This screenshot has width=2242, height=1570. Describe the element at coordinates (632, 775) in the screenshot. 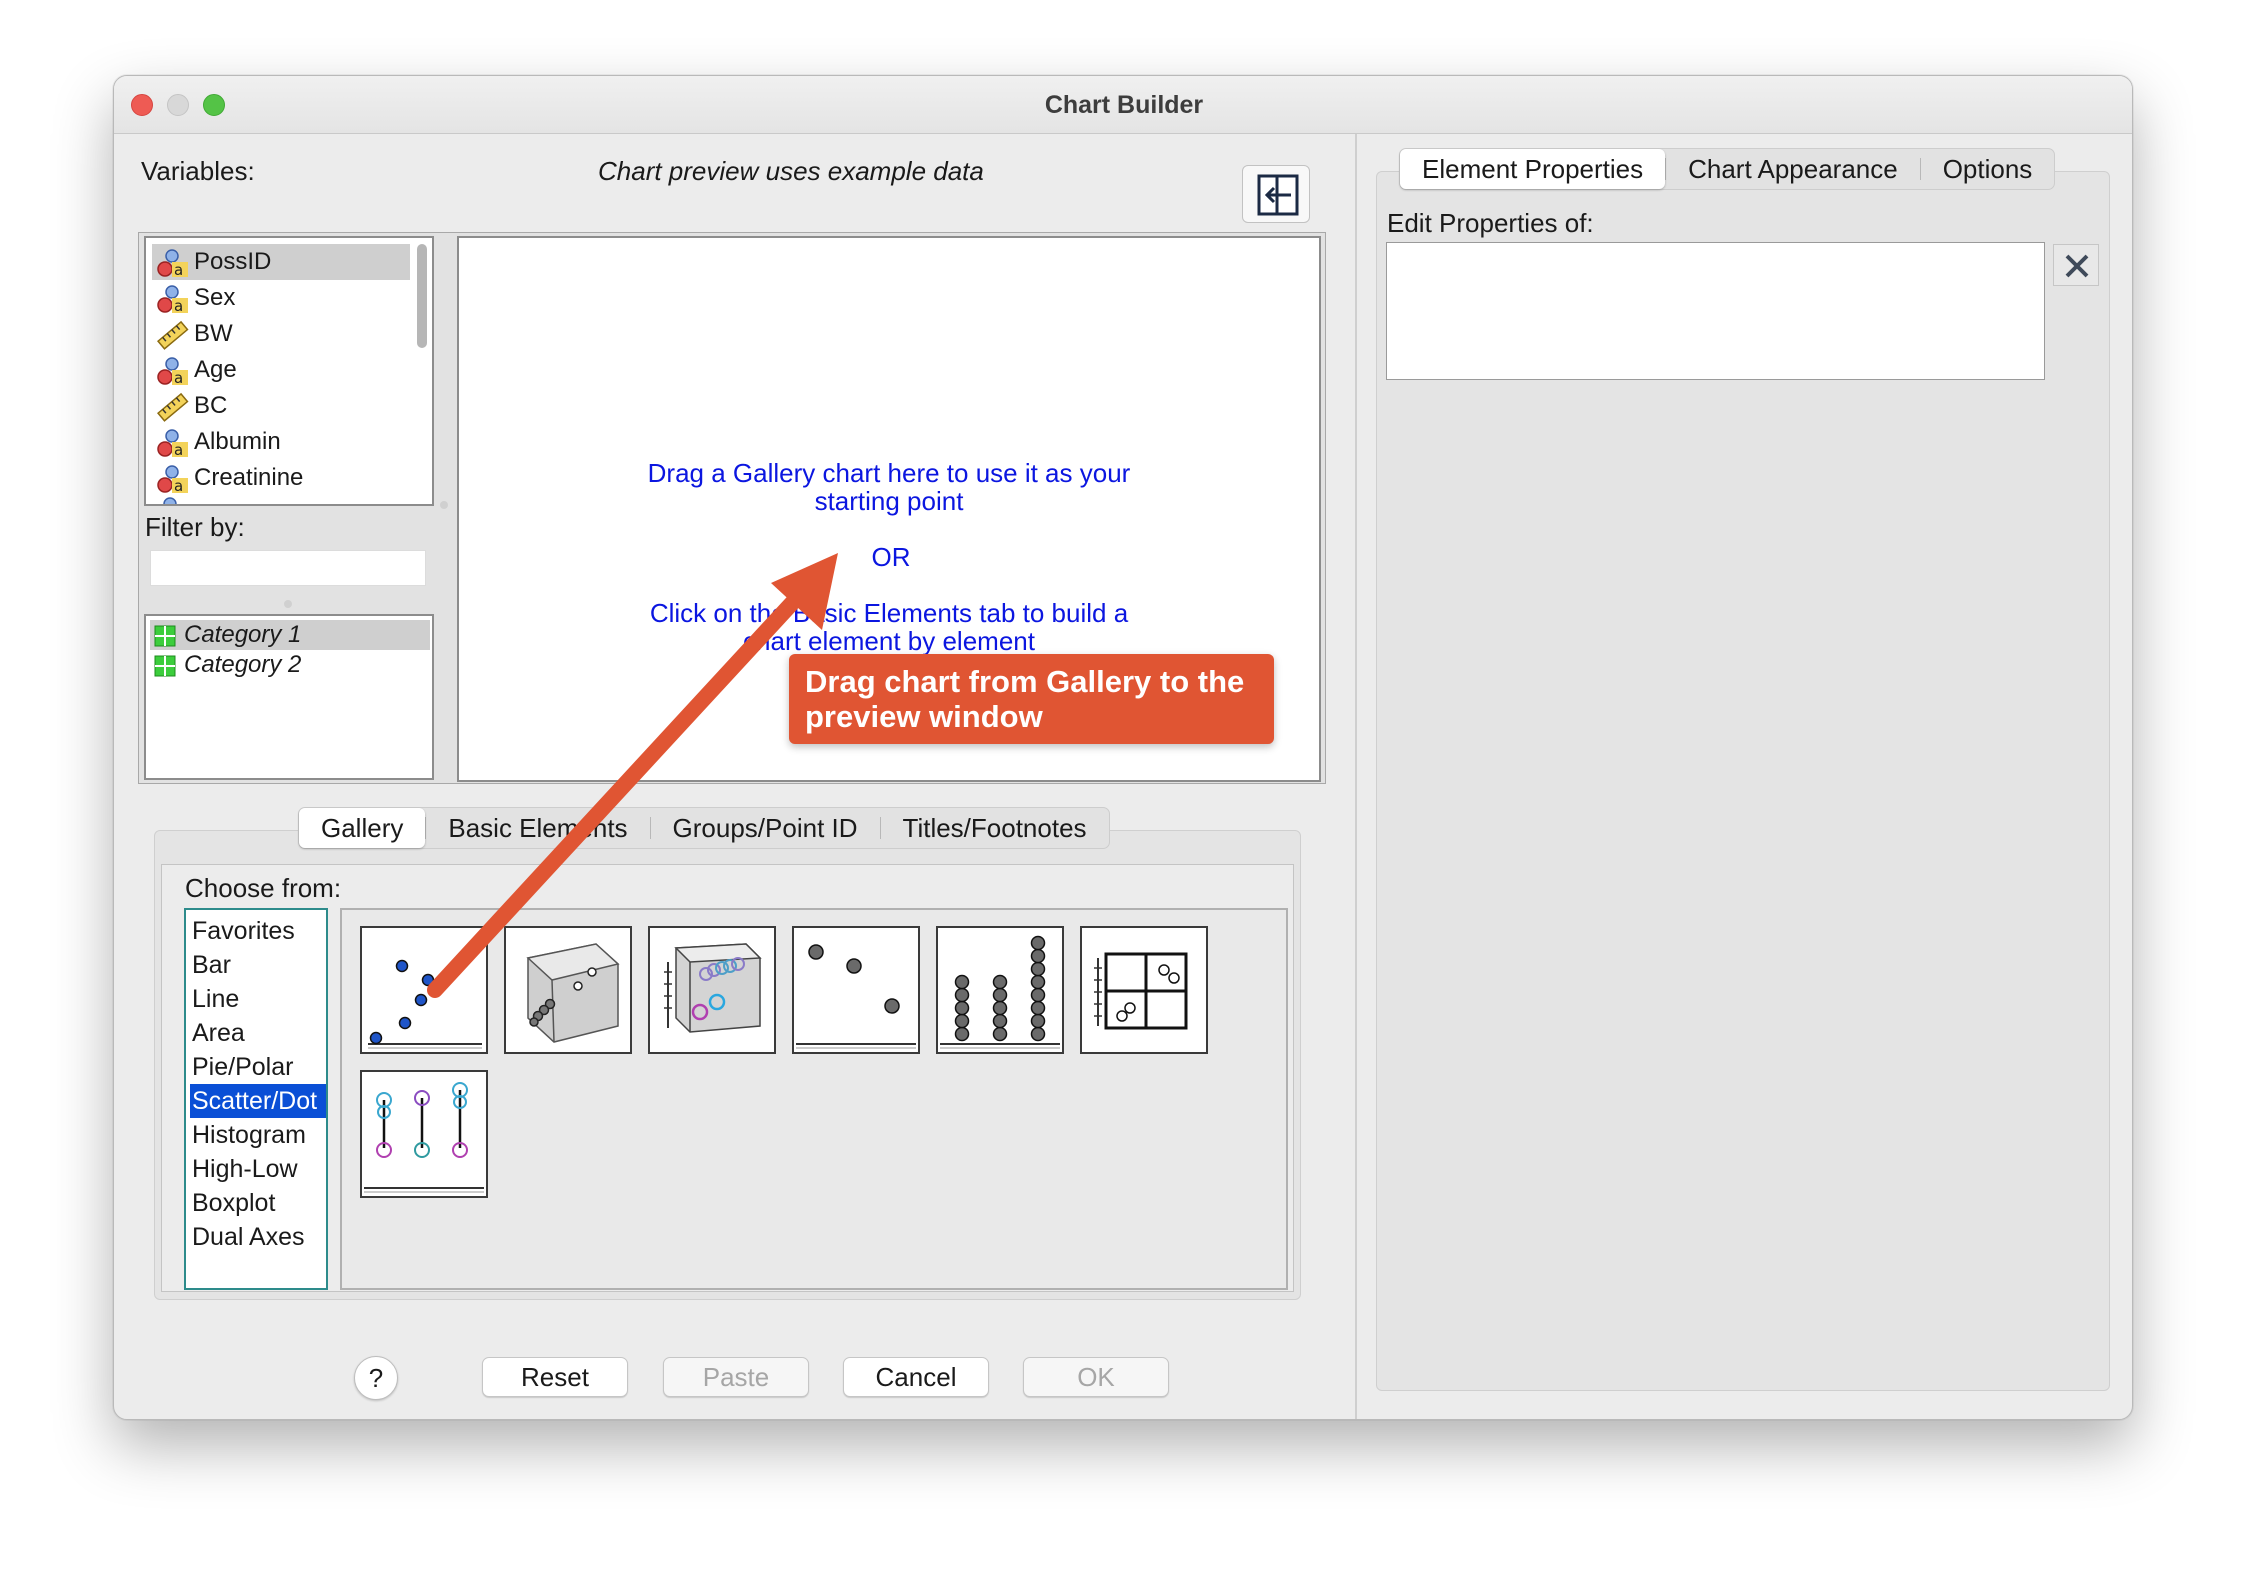

I see `drag-arrow-icon` at that location.